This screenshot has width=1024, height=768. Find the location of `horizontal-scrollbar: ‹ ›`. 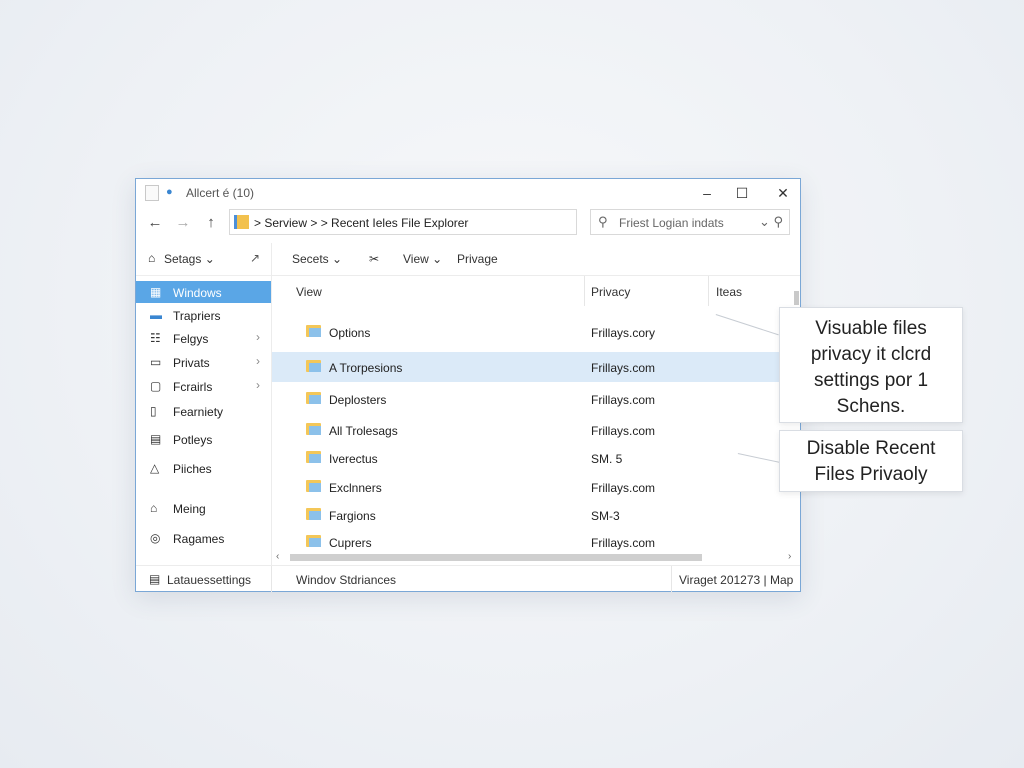

horizontal-scrollbar: ‹ › is located at coordinates (534, 557).